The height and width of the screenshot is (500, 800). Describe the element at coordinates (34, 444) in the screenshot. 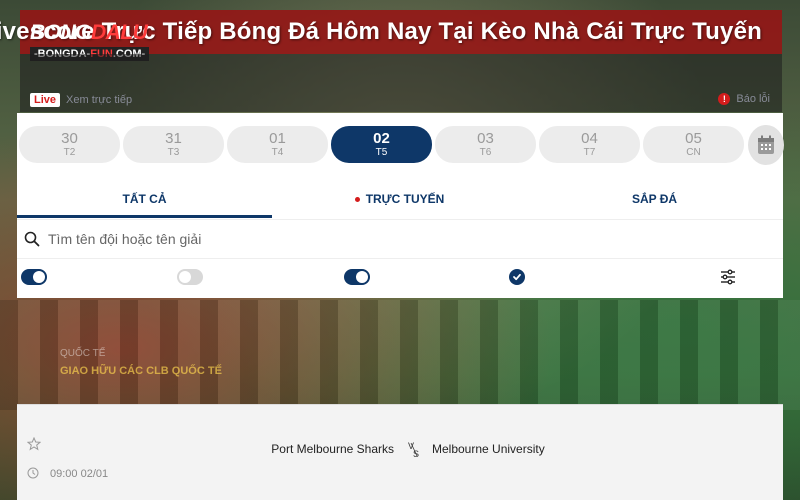

I see `favorite-star-icon` at that location.